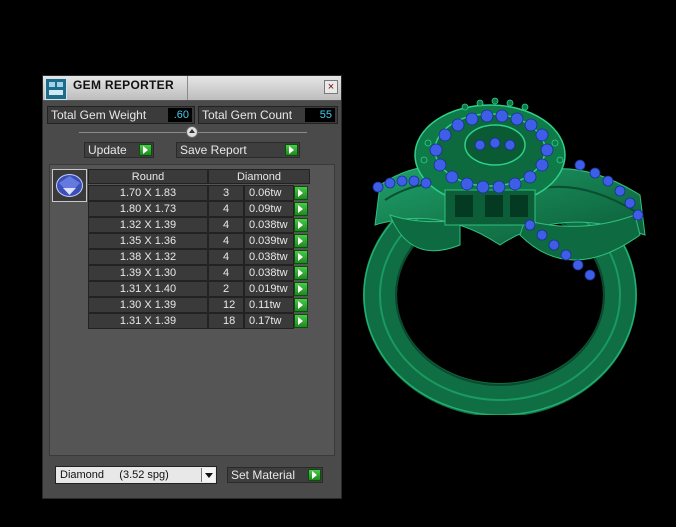 This screenshot has height=527, width=676. I want to click on gem-weight: 0.09tw, so click(269, 209).